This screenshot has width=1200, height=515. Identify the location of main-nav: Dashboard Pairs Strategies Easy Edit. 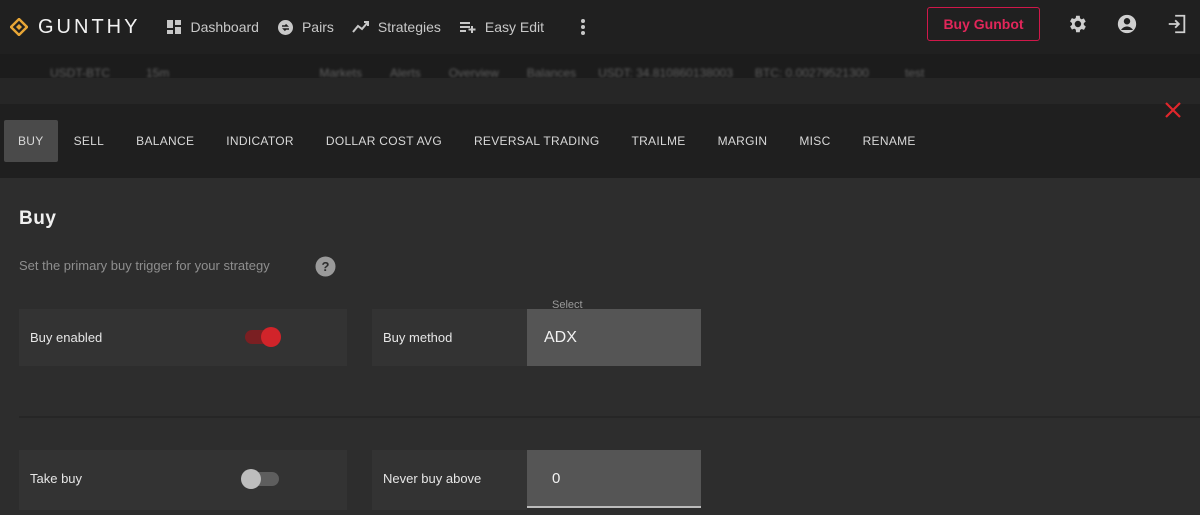
(376, 27).